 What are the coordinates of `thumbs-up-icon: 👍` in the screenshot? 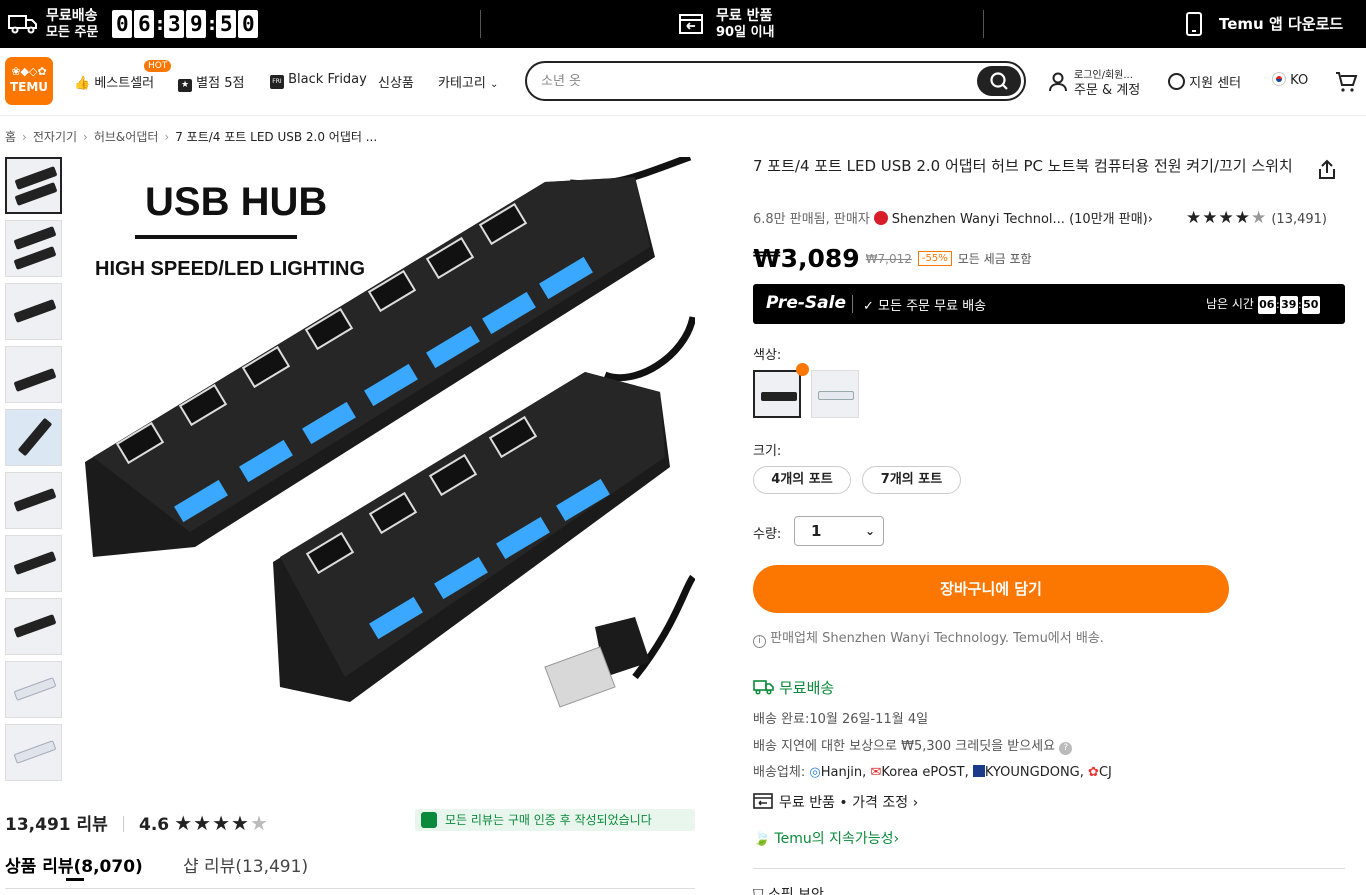 It's located at (82, 83).